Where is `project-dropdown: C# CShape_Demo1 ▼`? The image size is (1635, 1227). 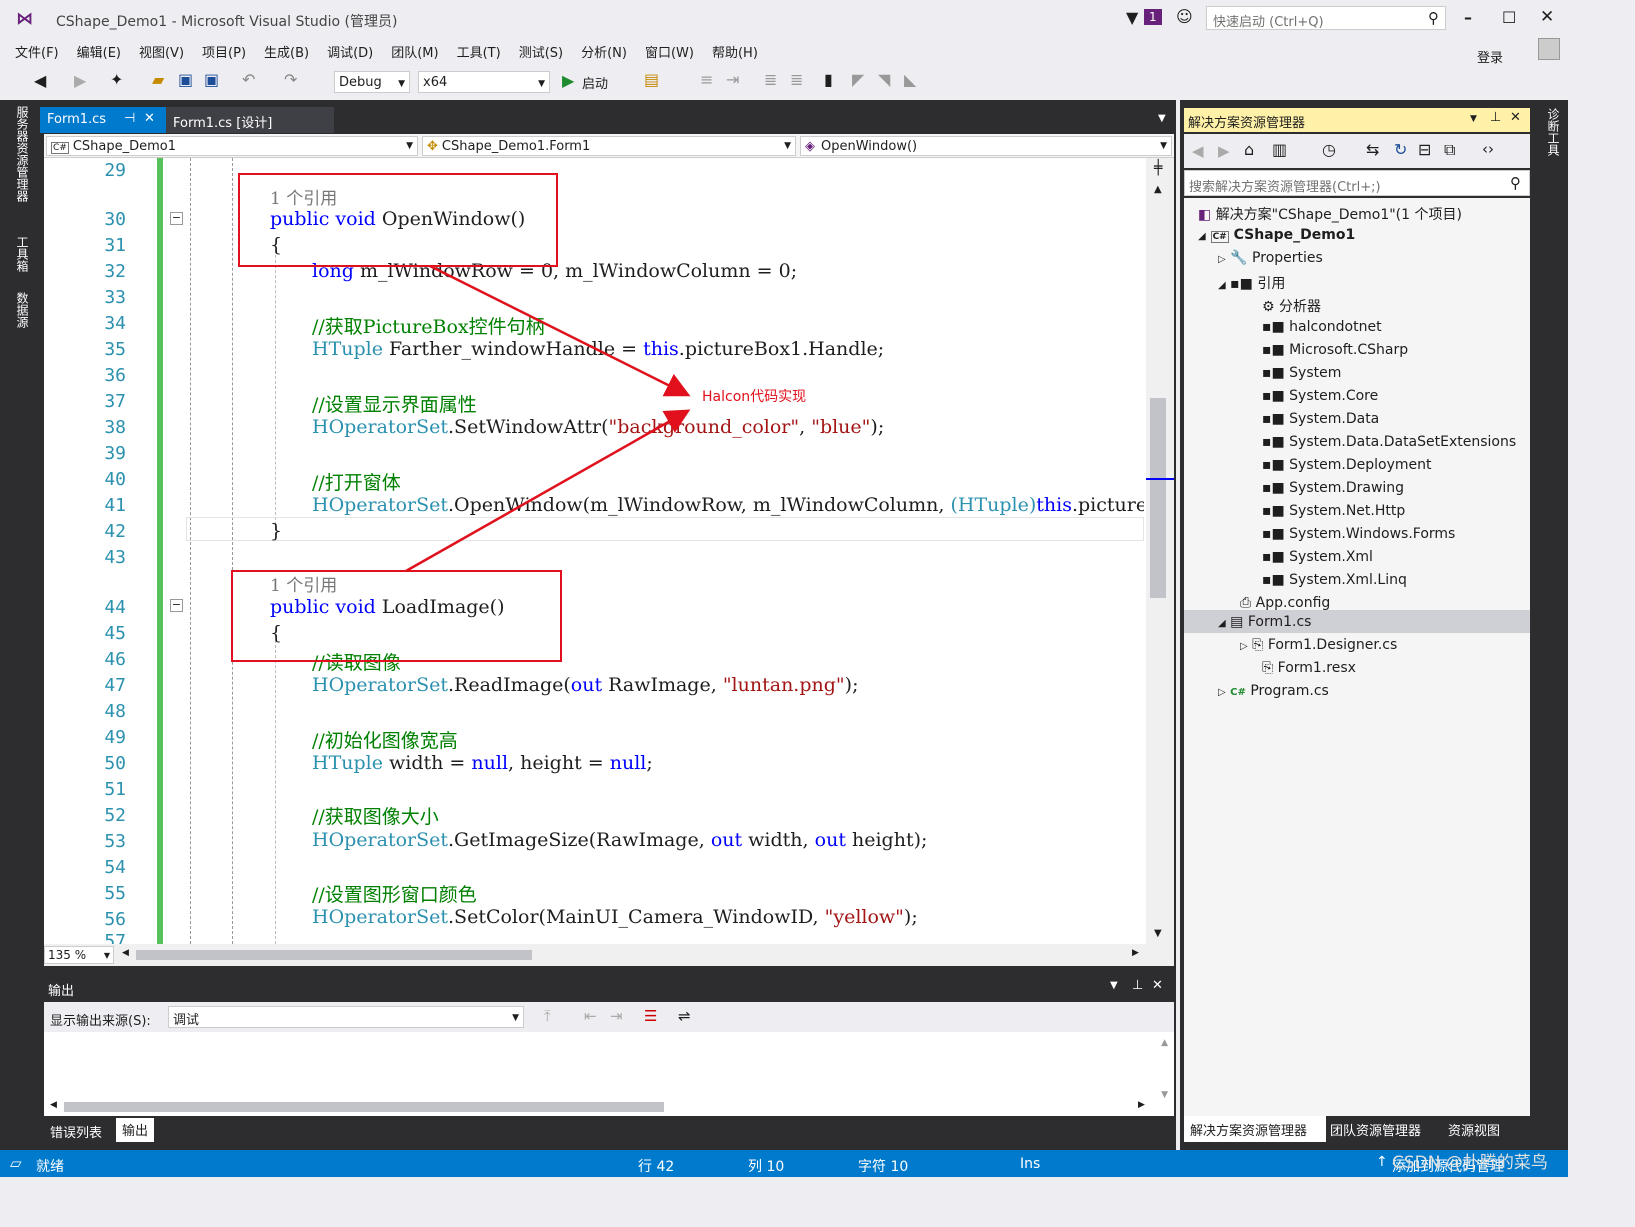 project-dropdown: C# CShape_Demo1 ▼ is located at coordinates (232, 146).